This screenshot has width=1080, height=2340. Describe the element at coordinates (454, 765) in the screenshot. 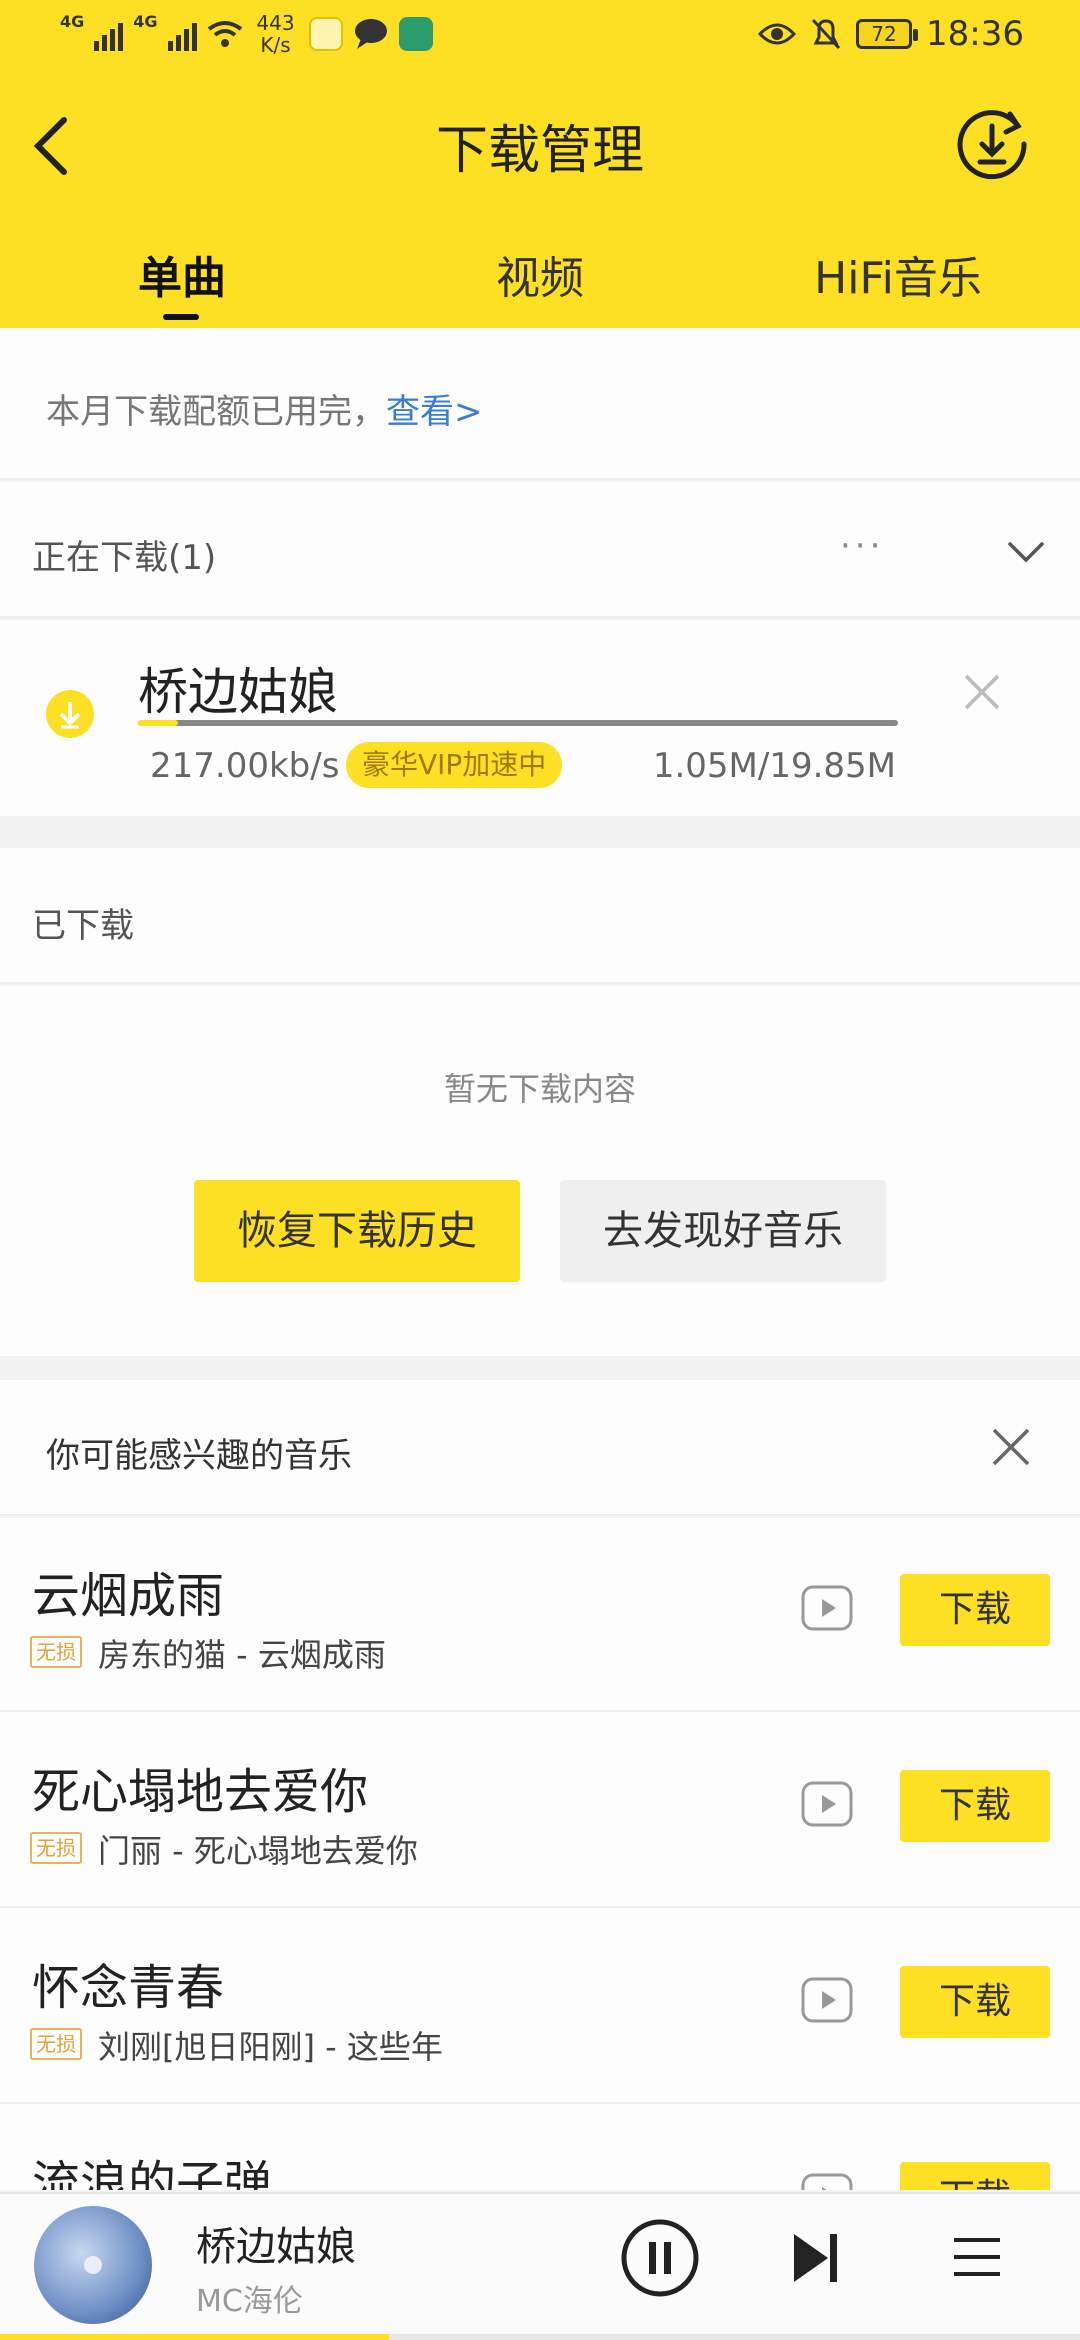

I see `vip-boost-badge: 豪华VIP加速中` at that location.